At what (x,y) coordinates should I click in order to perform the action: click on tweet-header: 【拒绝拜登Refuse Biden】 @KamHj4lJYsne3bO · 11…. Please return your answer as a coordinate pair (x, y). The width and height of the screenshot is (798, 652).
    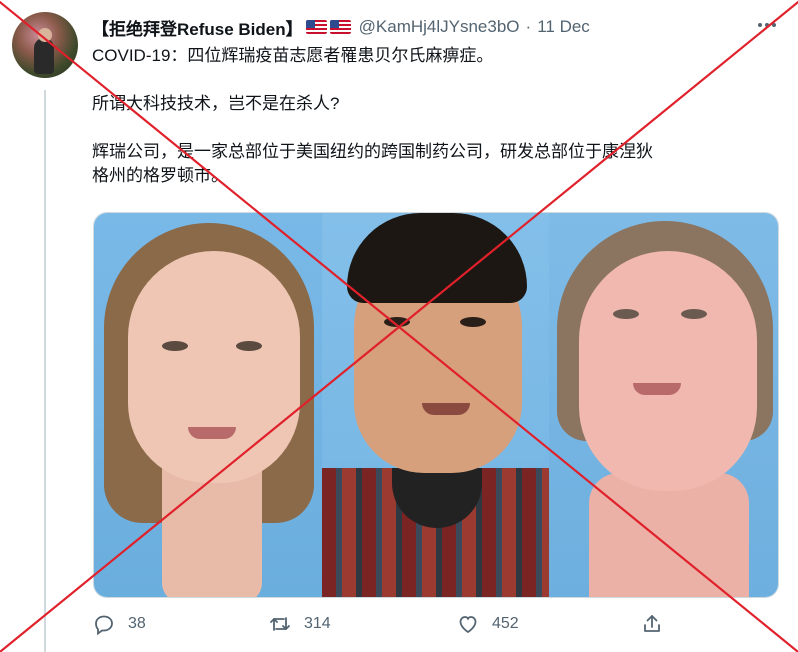
    Looking at the image, I should click on (341, 27).